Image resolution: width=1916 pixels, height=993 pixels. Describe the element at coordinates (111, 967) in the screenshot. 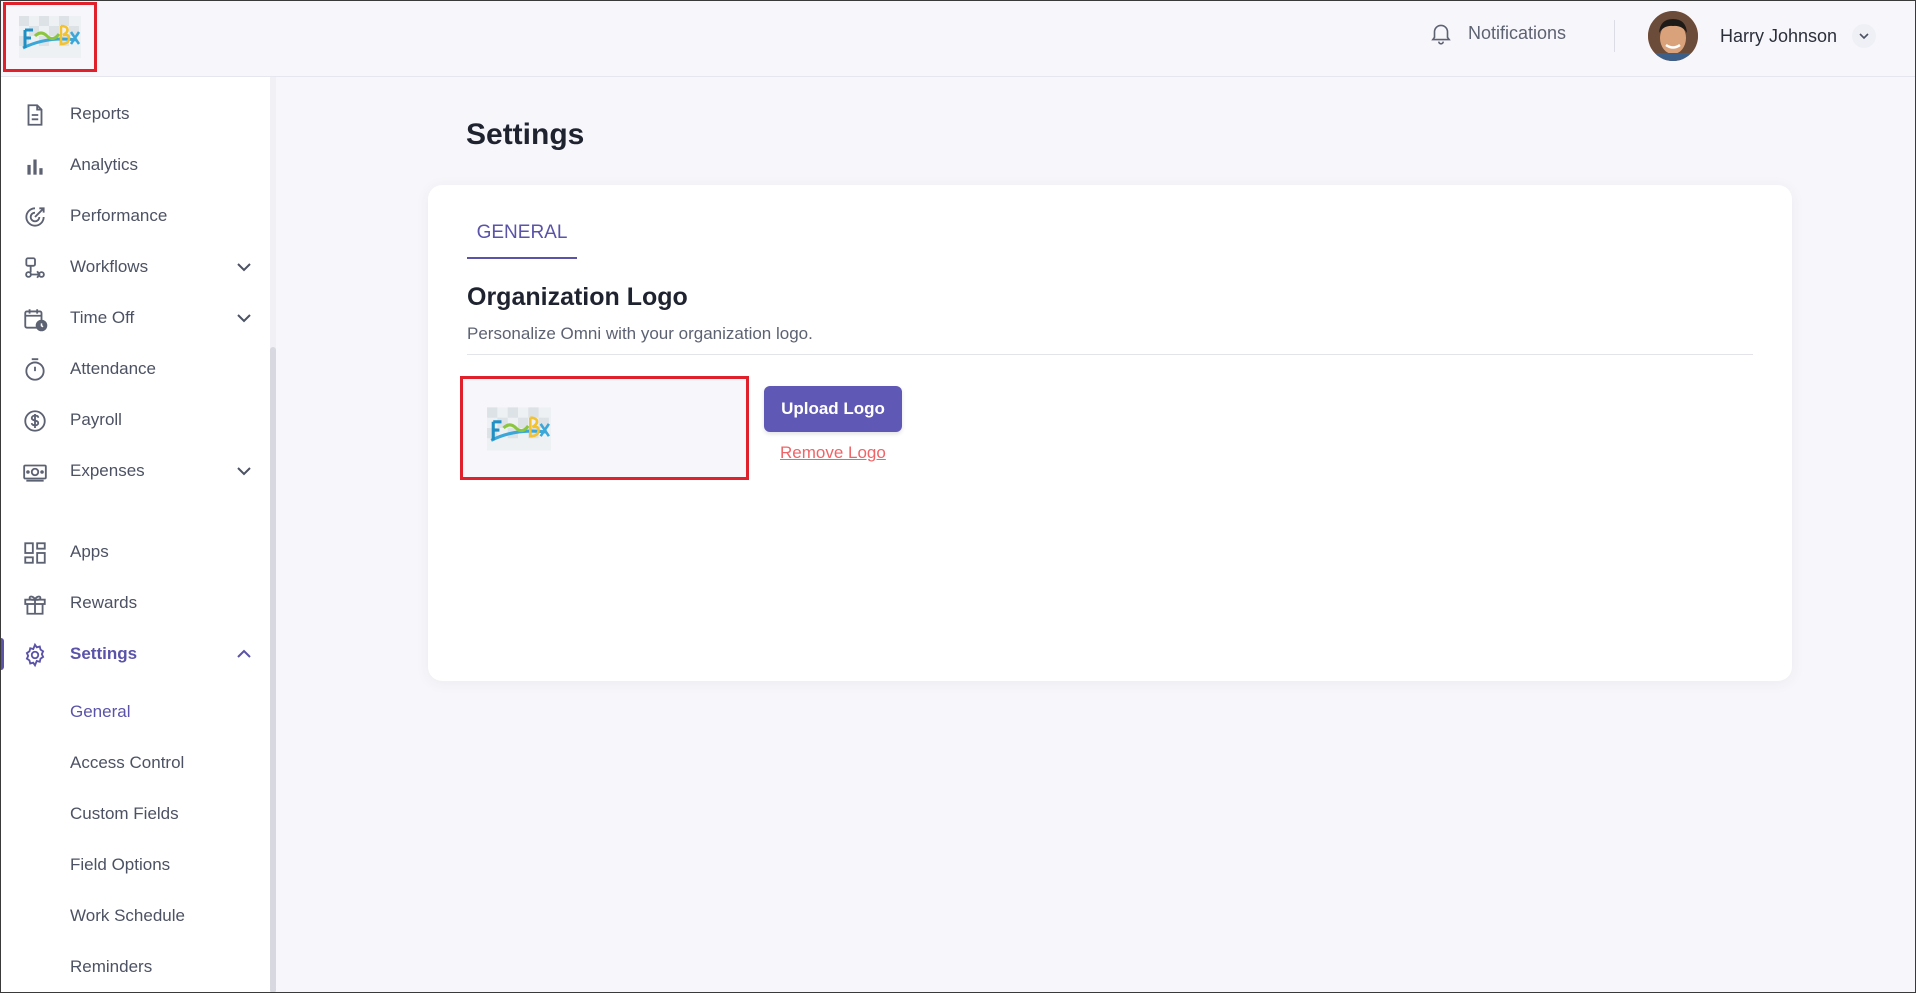

I see `settings-sub-reminders: Reminders` at that location.